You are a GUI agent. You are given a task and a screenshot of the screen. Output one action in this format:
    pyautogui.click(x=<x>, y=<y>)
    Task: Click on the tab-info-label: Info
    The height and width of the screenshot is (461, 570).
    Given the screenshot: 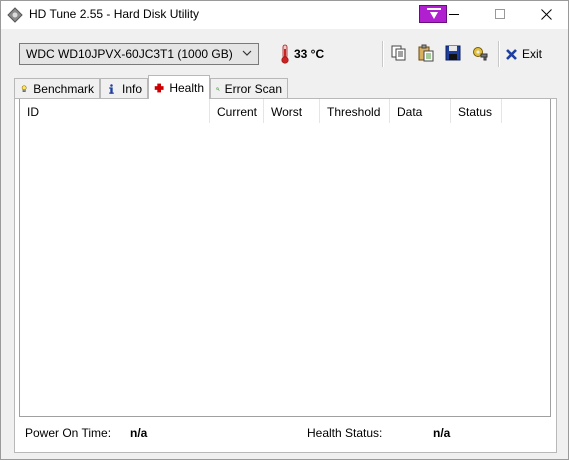 What is the action you would take?
    pyautogui.click(x=131, y=88)
    